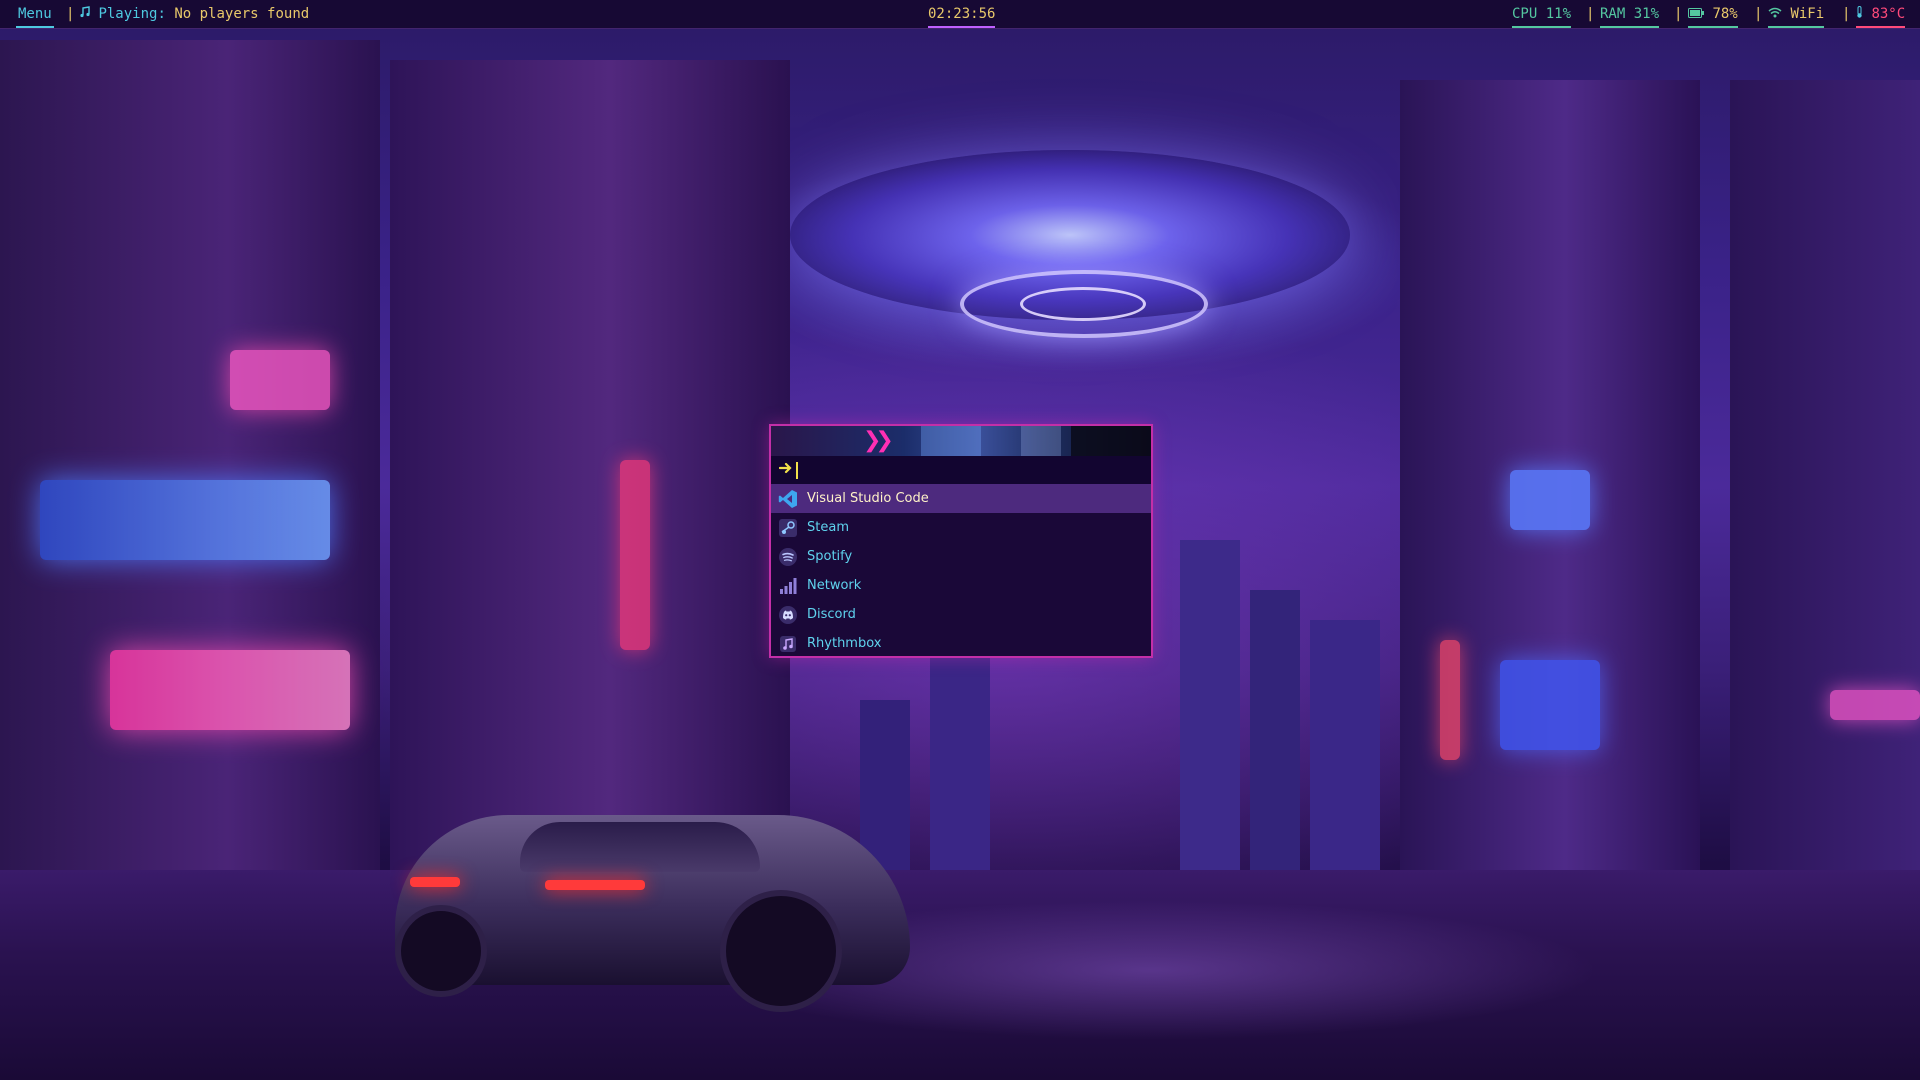 This screenshot has width=1920, height=1080. I want to click on ram-usage: RAM 31%, so click(1630, 14).